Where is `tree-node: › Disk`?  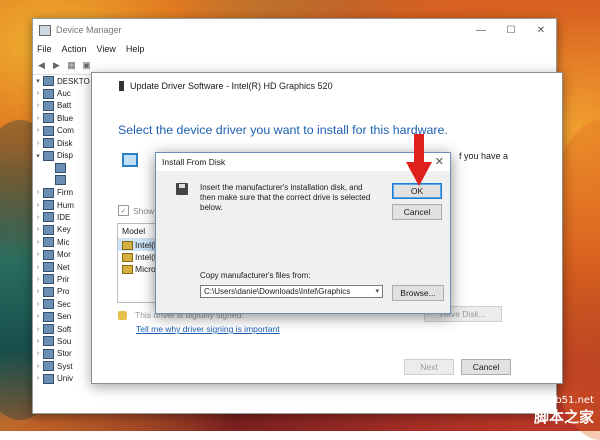 tree-node: › Disk is located at coordinates (63, 143).